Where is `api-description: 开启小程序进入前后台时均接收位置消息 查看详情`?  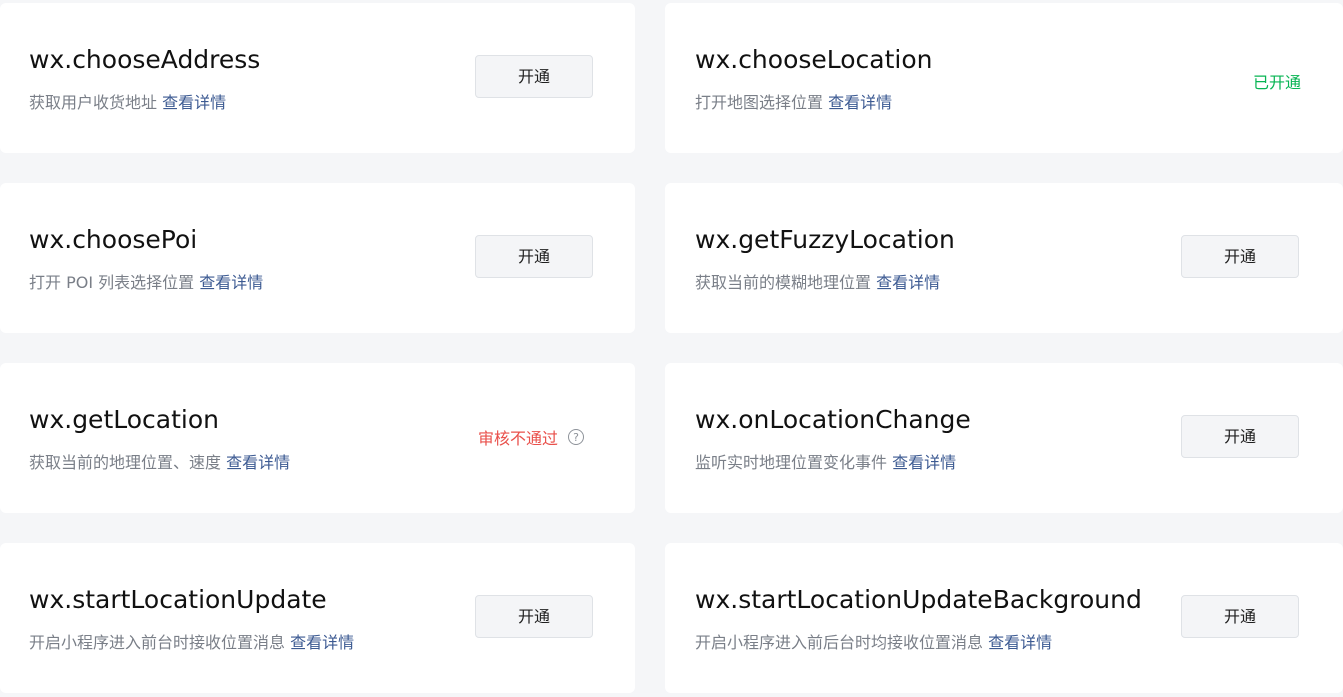
api-description: 开启小程序进入前后台时均接收位置消息 查看详情 is located at coordinates (873, 643).